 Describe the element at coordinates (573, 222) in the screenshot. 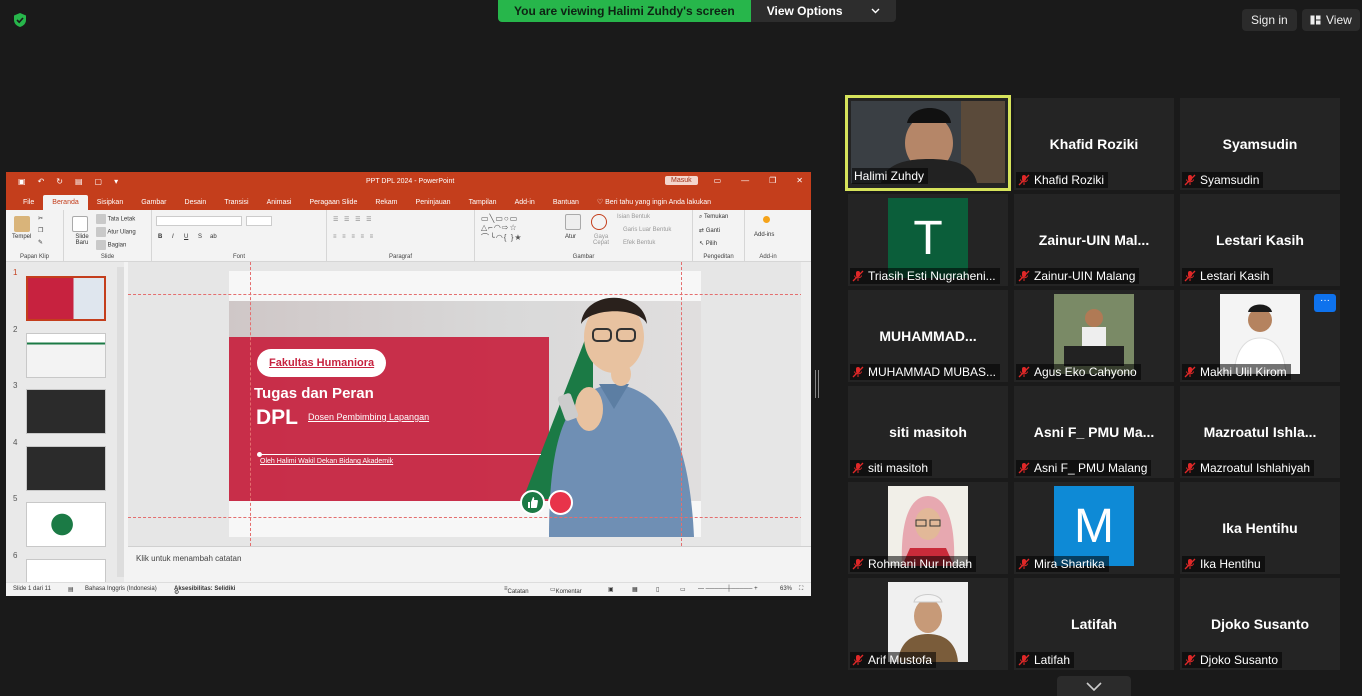

I see `arrange-icon` at that location.